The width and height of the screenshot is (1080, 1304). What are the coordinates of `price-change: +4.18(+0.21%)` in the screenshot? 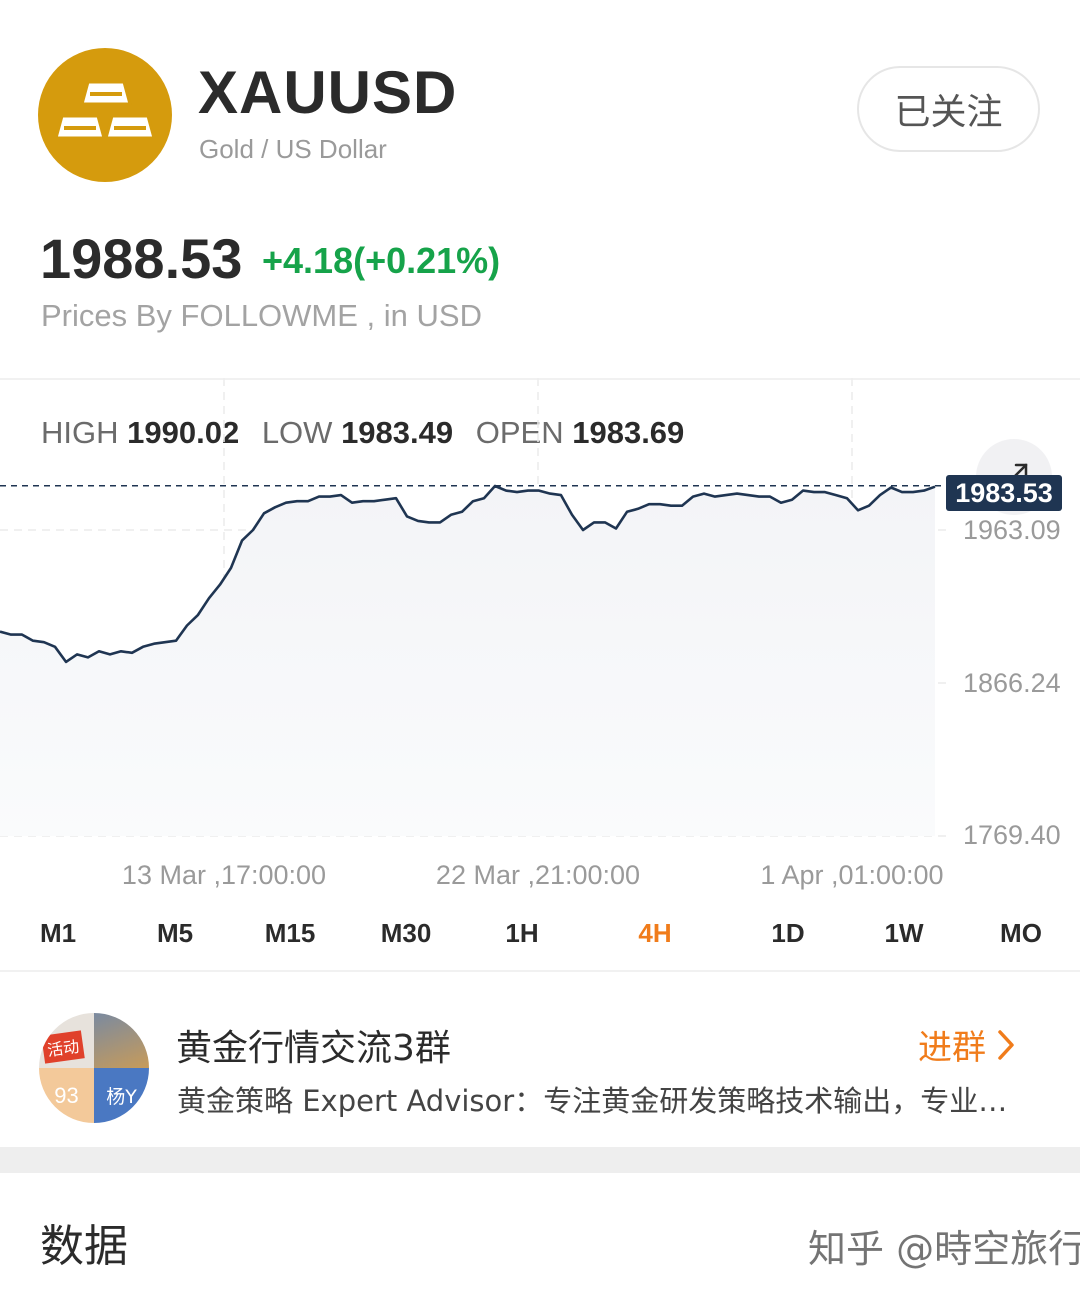 It's located at (381, 260).